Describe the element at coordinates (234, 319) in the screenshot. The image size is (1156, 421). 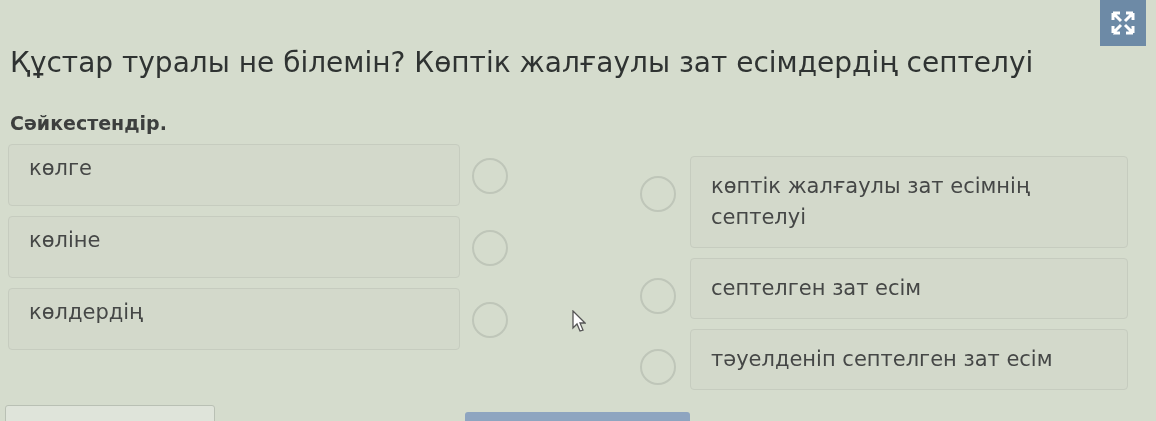
I see `answer-card: көлдердің` at that location.